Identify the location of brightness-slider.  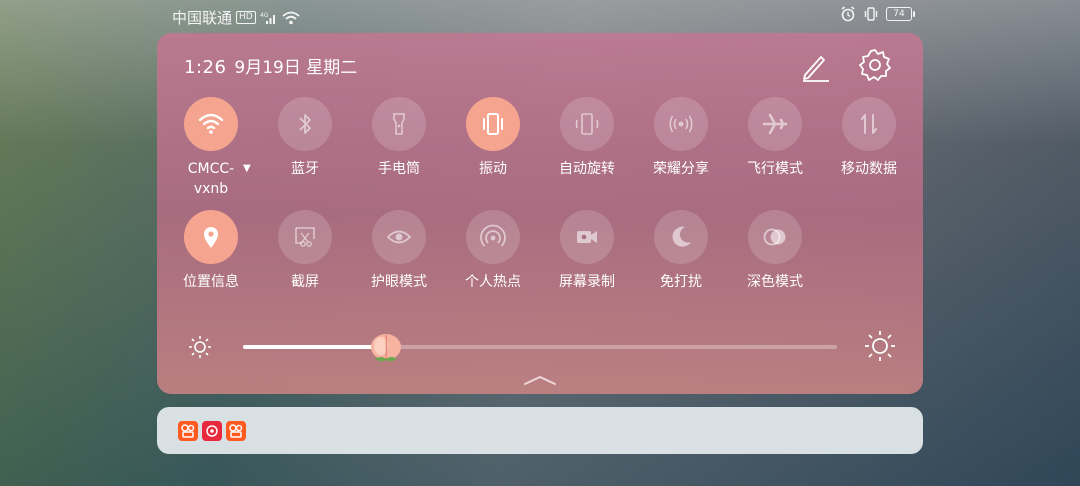
(540, 348).